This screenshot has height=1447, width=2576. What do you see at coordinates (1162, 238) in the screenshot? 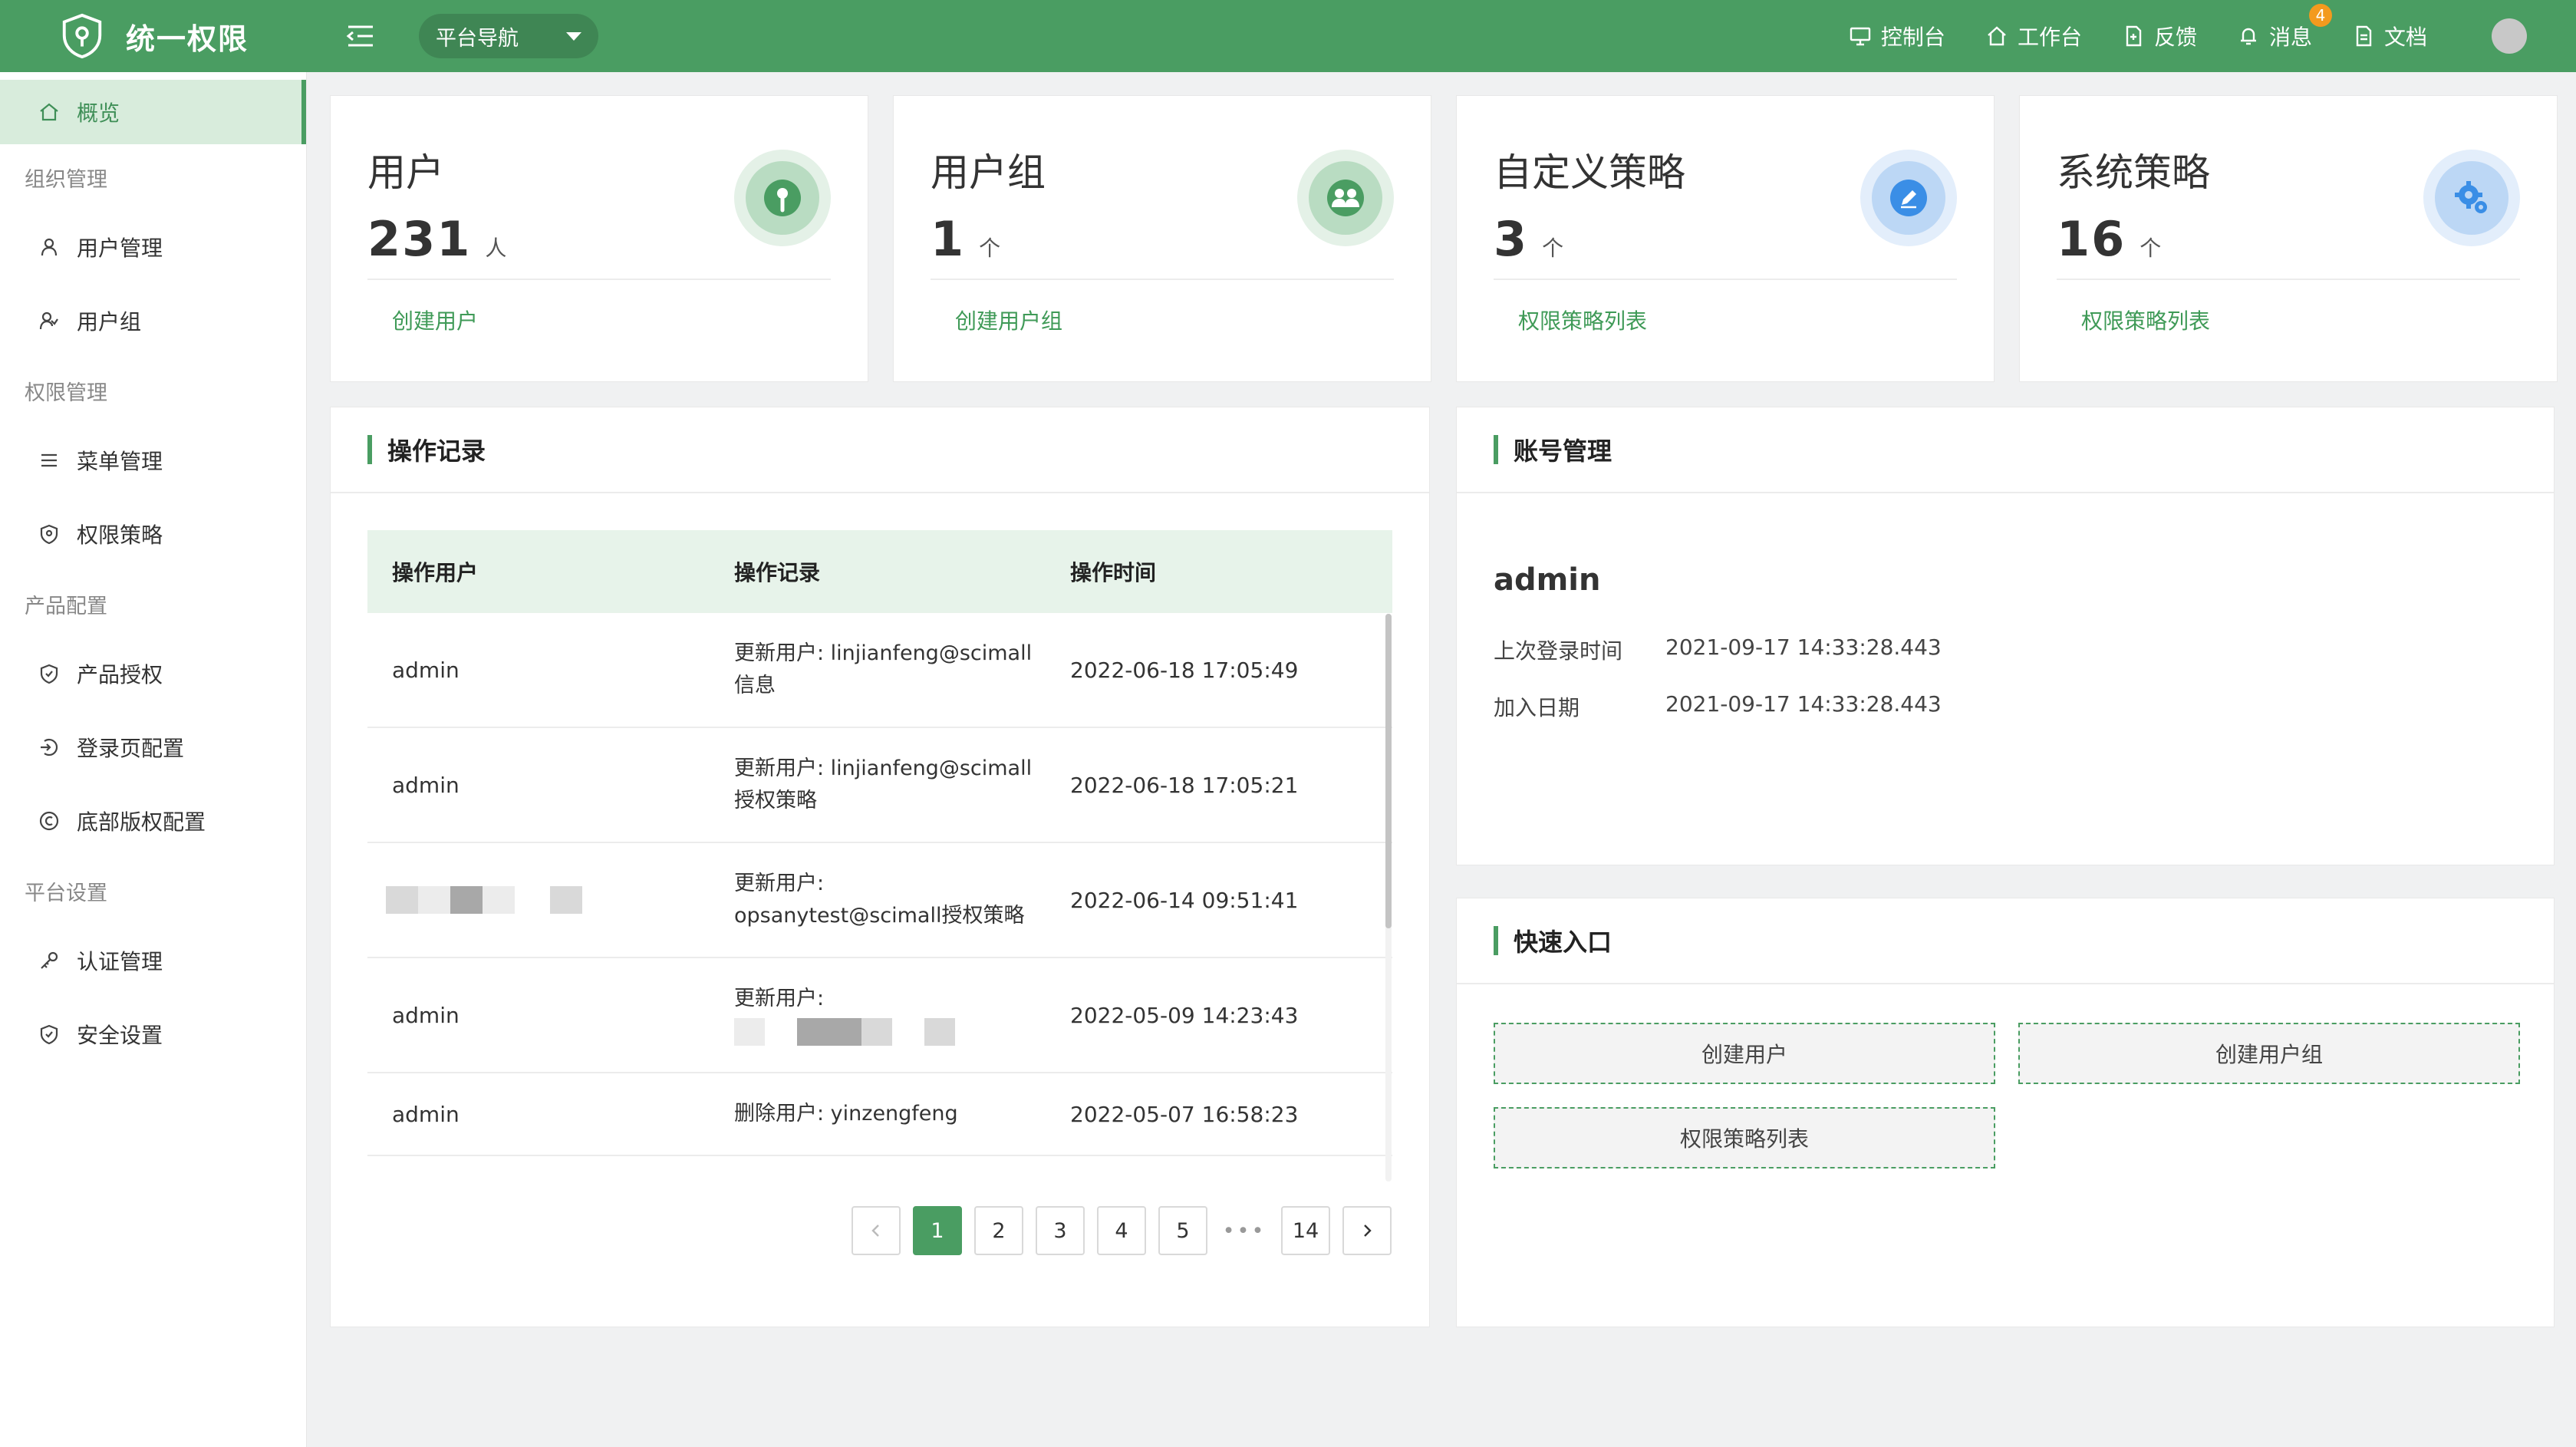
I see `stat-card-user-groups: 用户组 1 个 创建用户组` at bounding box center [1162, 238].